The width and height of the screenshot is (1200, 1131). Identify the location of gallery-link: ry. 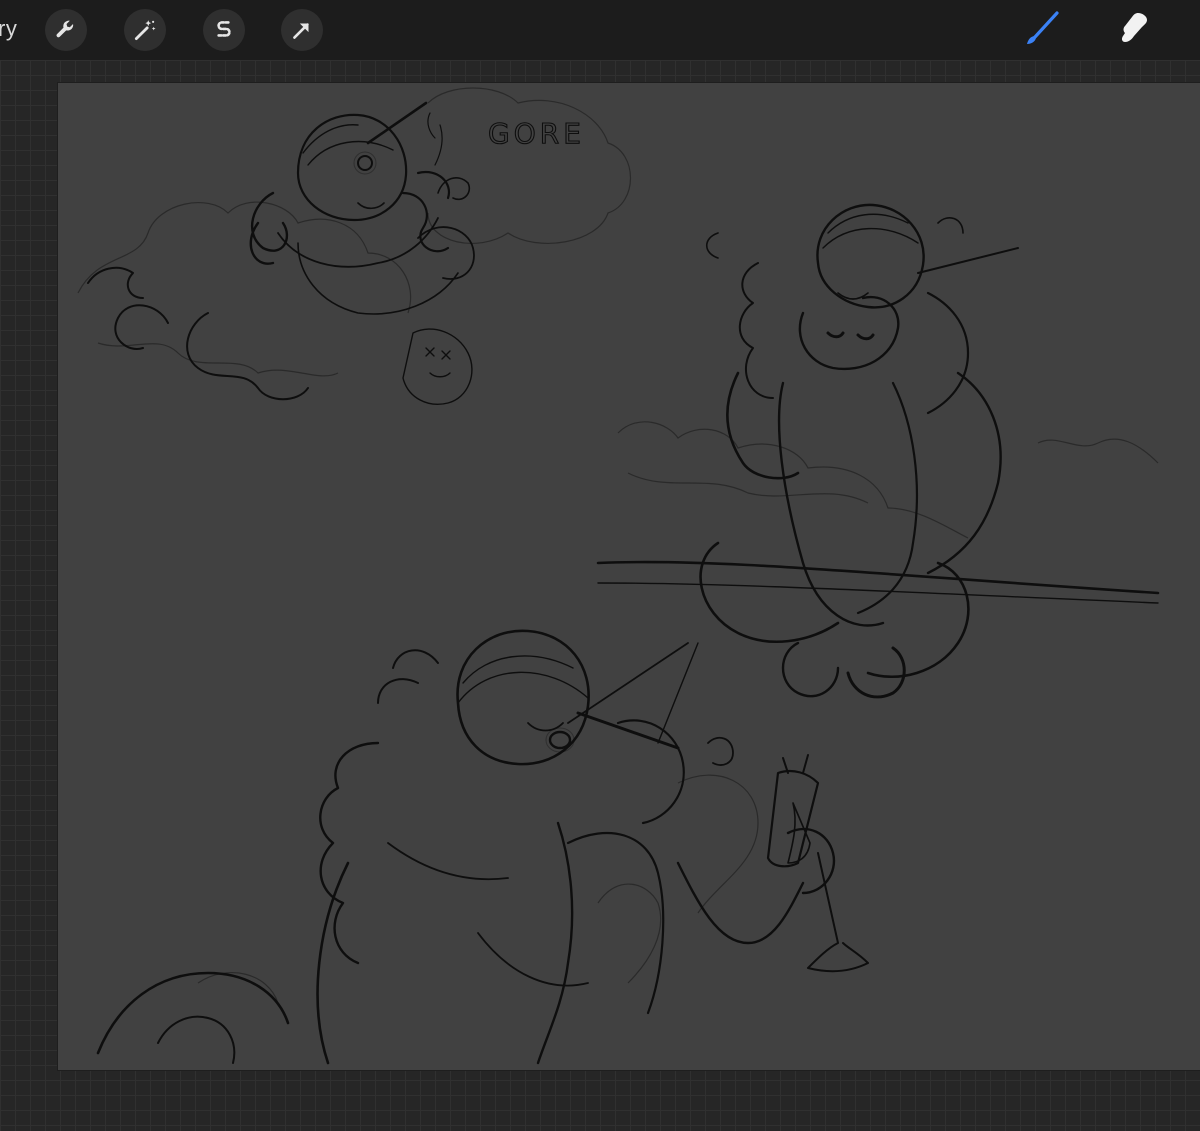
(8, 29).